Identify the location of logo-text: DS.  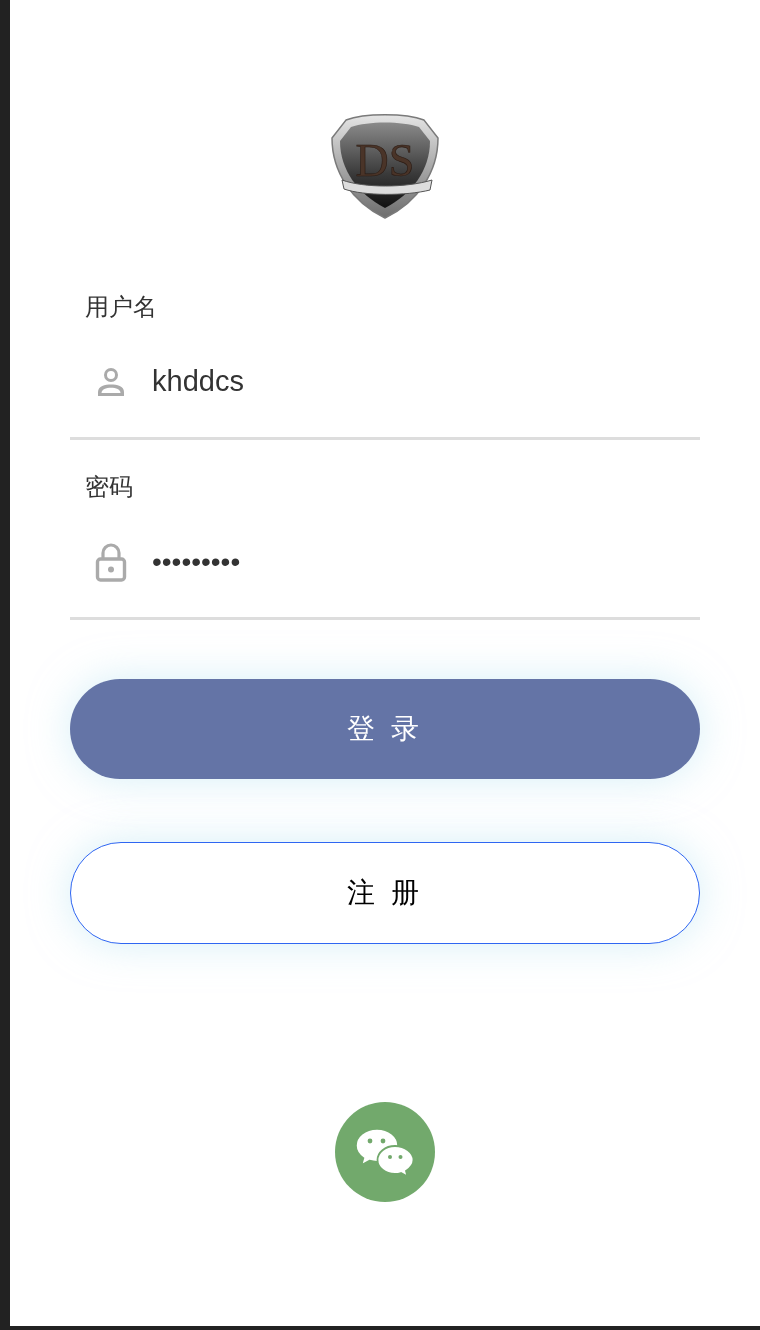
(385, 160).